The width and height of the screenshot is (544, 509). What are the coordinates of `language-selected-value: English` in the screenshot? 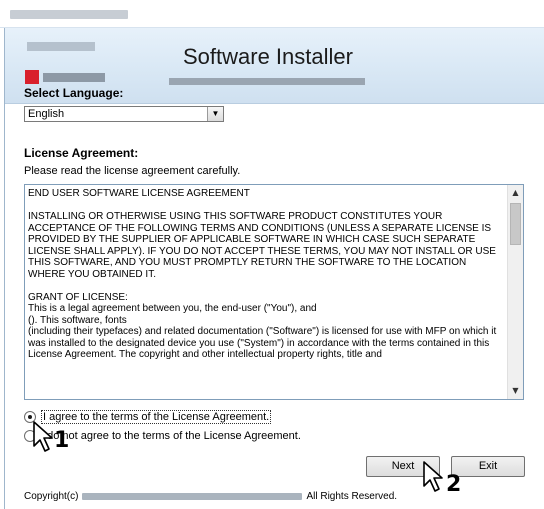 It's located at (46, 114).